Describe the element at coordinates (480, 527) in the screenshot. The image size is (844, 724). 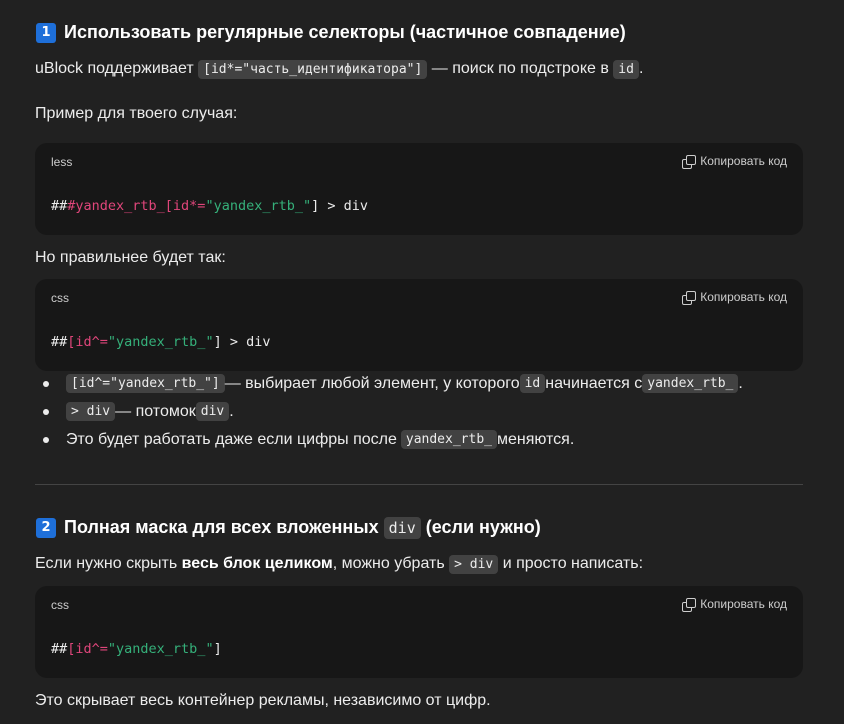
I see `title-text: (если нужно)` at that location.